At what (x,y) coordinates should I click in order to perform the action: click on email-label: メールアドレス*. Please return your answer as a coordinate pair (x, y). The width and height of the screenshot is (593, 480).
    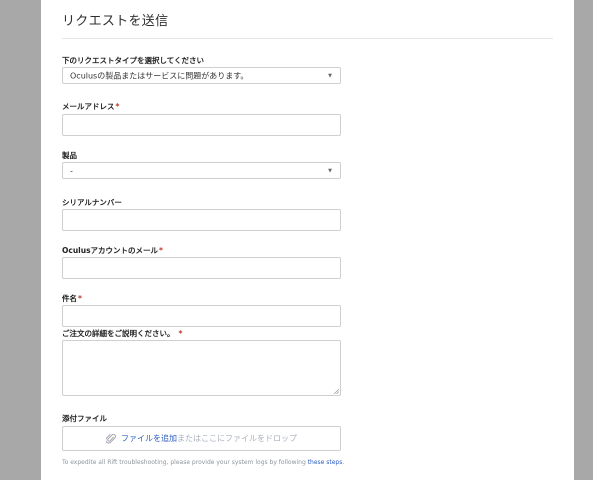
    Looking at the image, I should click on (90, 106).